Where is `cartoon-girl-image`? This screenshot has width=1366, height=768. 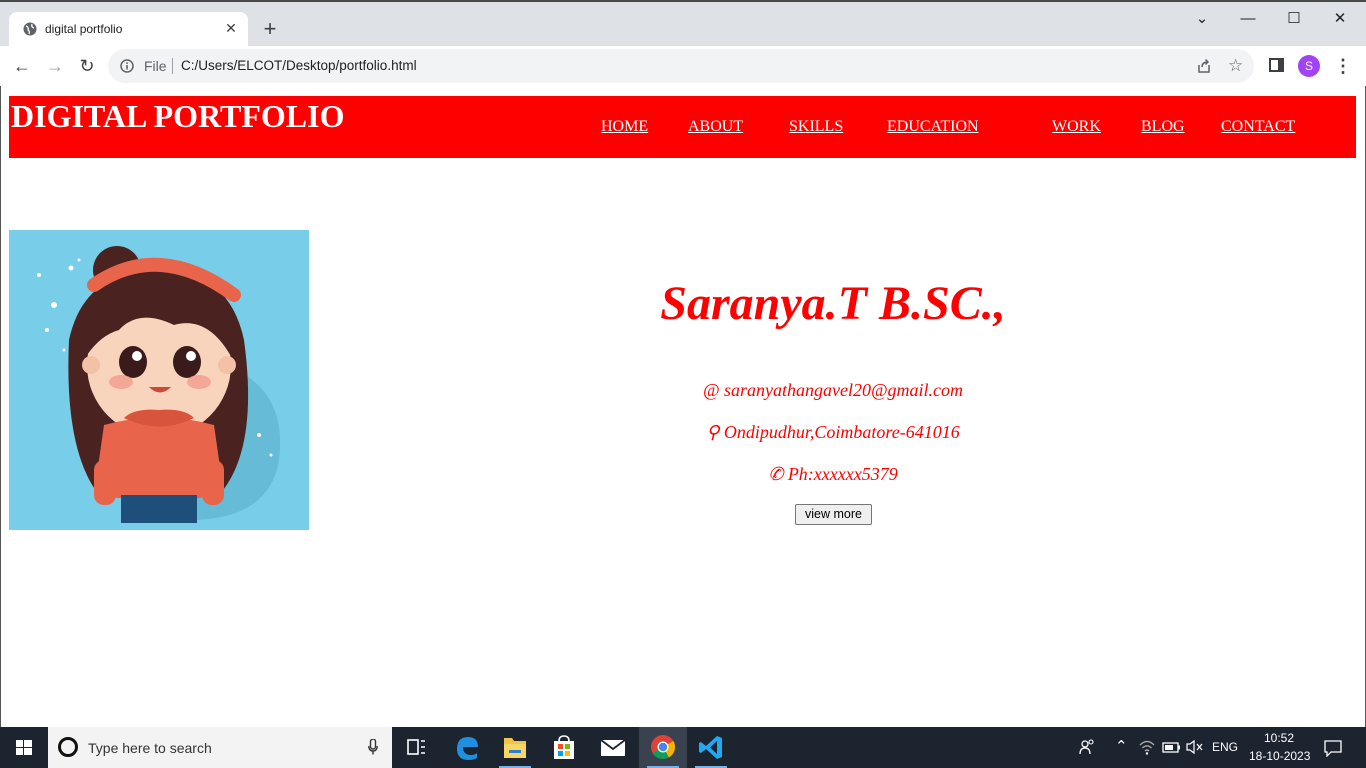 cartoon-girl-image is located at coordinates (159, 380).